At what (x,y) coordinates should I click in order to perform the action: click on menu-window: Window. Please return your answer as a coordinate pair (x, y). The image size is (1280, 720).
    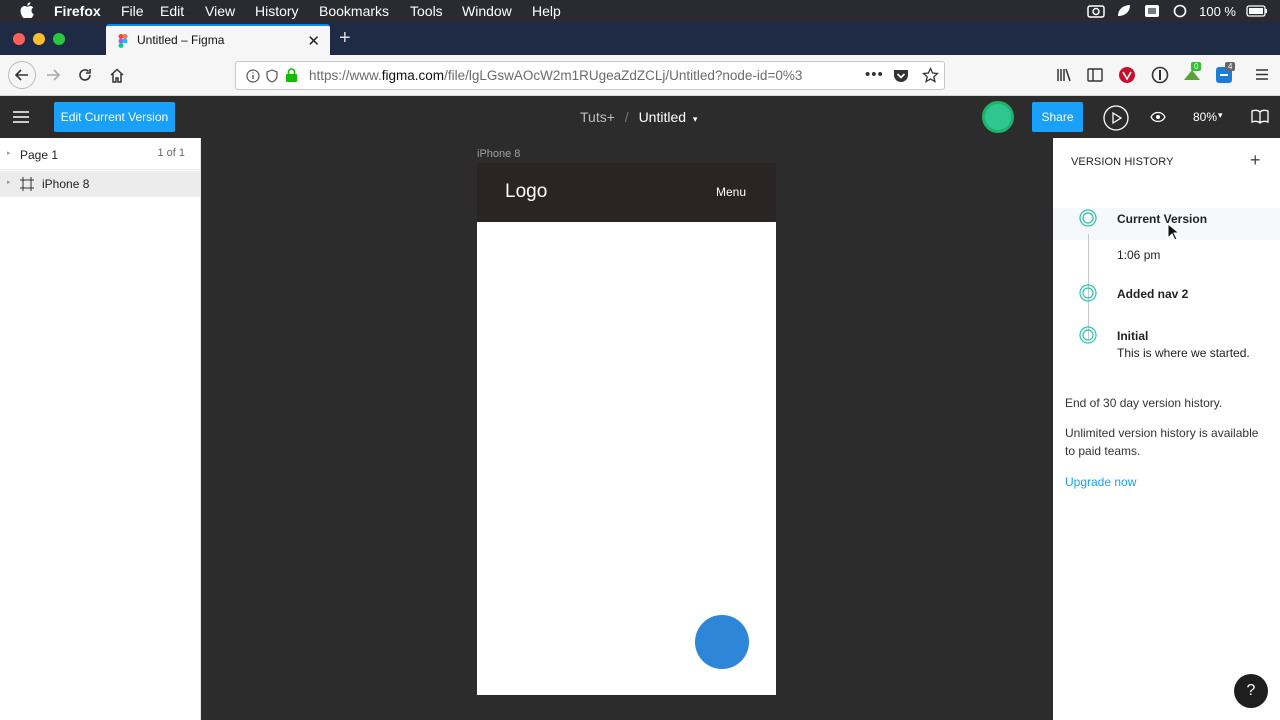
    Looking at the image, I should click on (487, 11).